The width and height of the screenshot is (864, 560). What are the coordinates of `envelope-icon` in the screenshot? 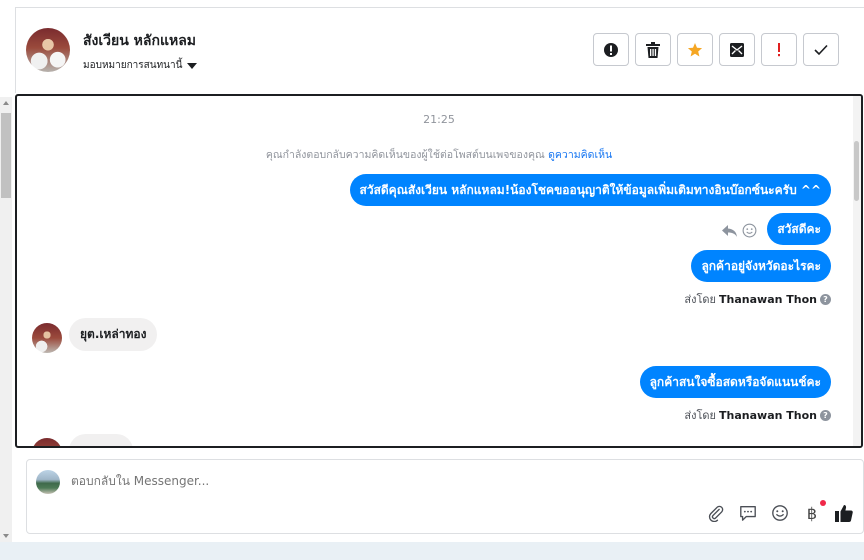 It's located at (737, 49).